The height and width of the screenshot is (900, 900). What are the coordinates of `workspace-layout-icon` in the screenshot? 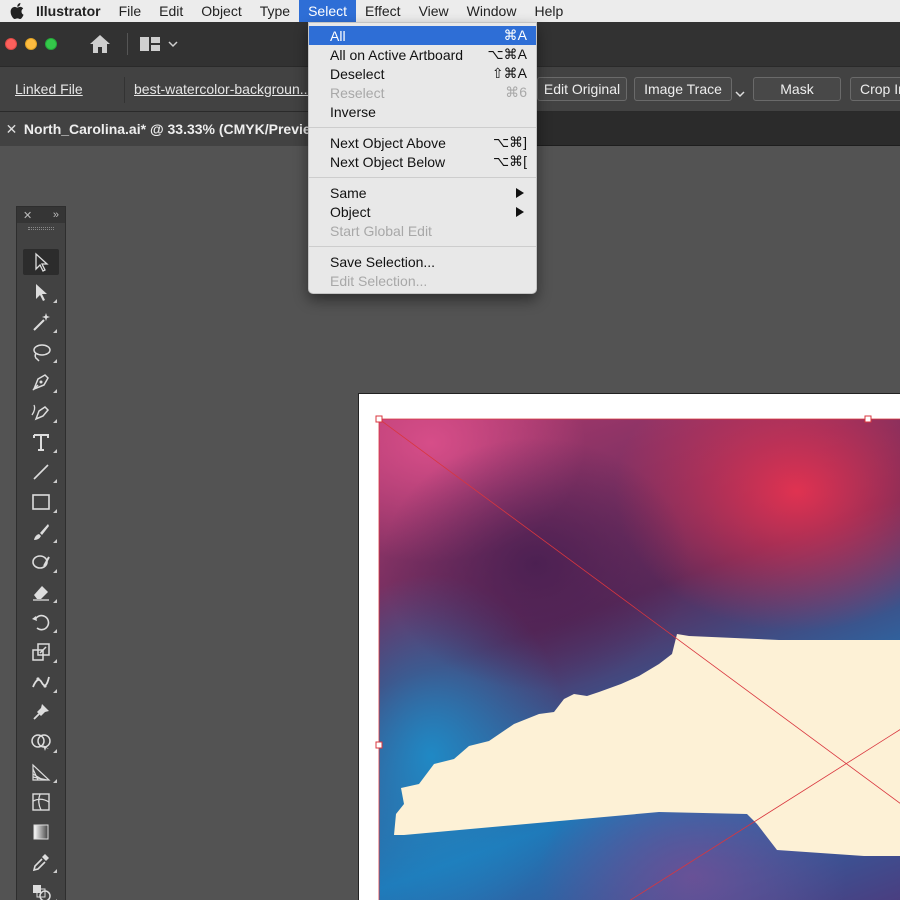 It's located at (150, 44).